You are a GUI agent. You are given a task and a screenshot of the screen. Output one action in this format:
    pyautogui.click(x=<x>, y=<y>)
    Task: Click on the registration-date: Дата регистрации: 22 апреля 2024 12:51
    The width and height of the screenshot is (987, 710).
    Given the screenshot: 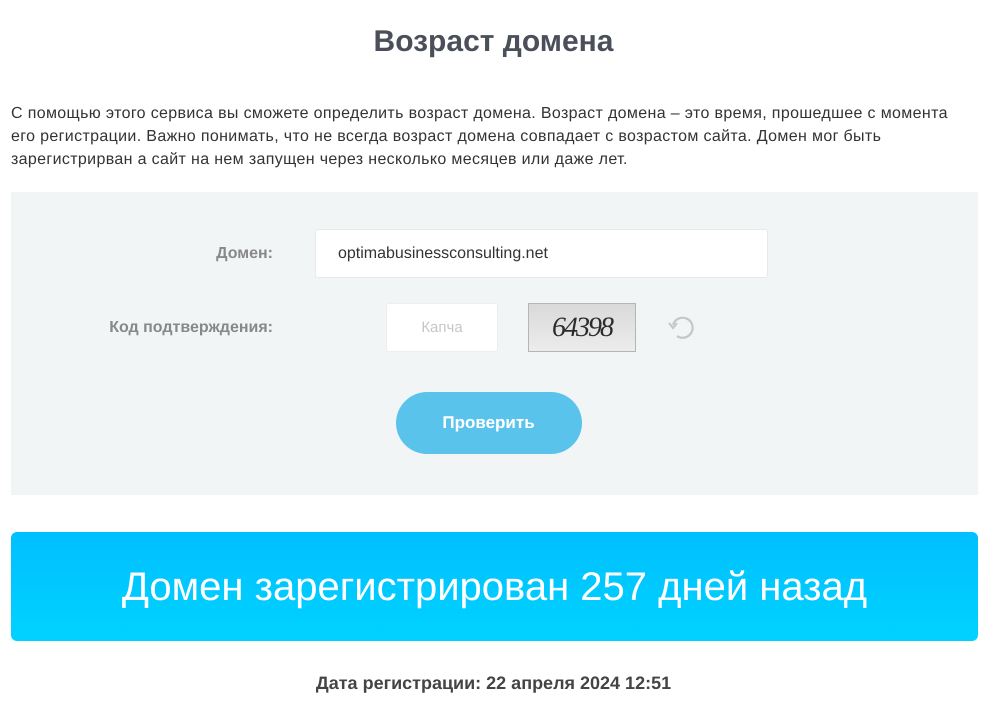 What is the action you would take?
    pyautogui.click(x=493, y=683)
    